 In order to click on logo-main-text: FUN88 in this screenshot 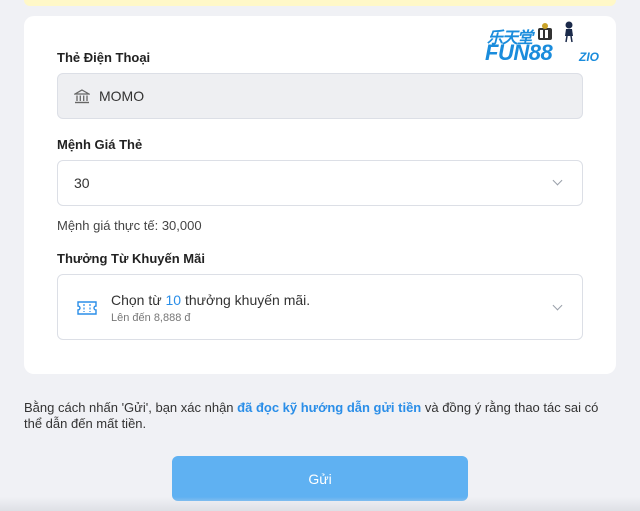, I will do `click(519, 52)`.